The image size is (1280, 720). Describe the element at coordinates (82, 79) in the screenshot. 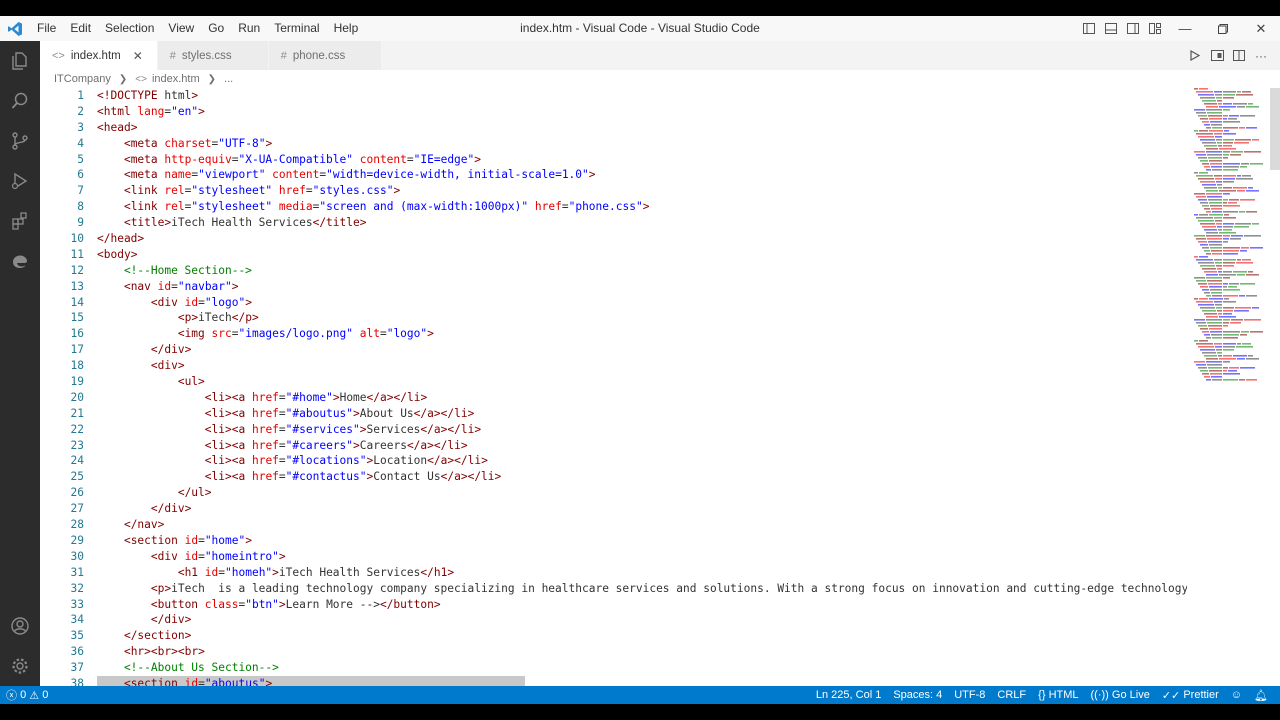

I see `breadcrumb-folder: ITCompany` at that location.